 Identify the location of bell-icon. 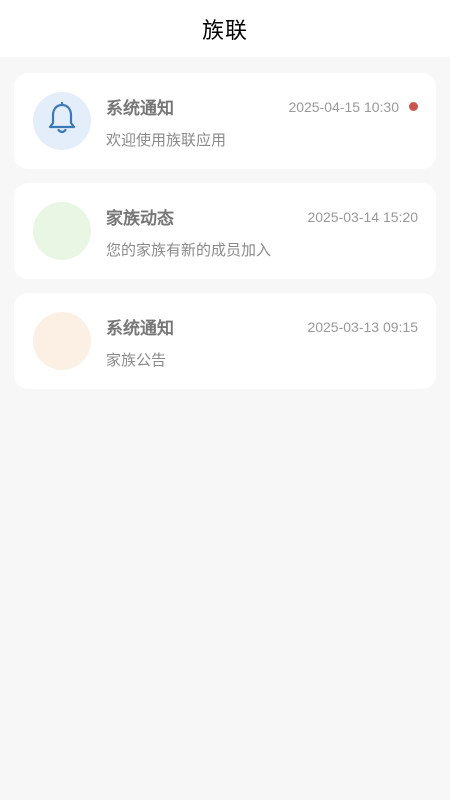
(62, 120).